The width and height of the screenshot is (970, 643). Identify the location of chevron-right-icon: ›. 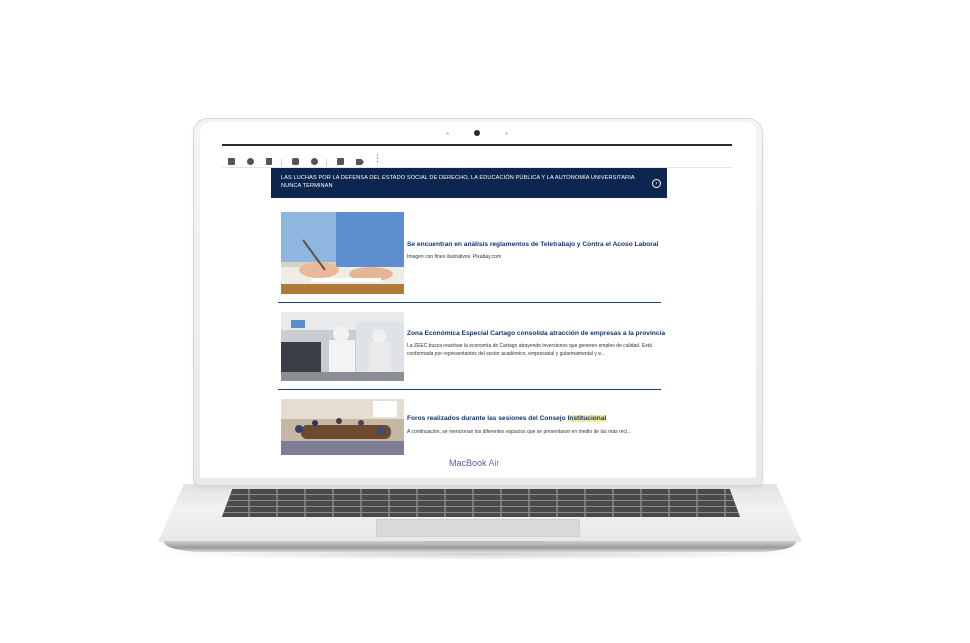
(656, 183).